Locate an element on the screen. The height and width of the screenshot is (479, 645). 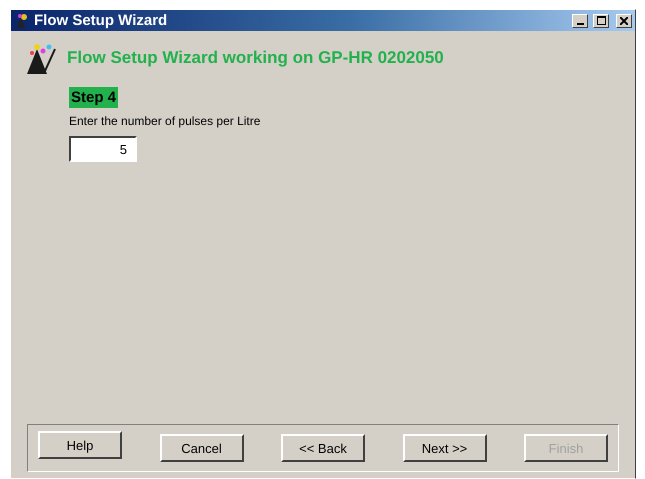
wizard-icon is located at coordinates (22, 20).